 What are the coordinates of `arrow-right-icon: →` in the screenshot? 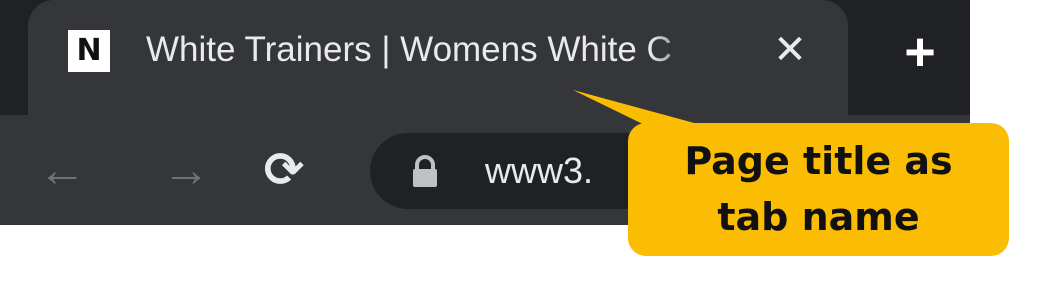 It's located at (186, 171).